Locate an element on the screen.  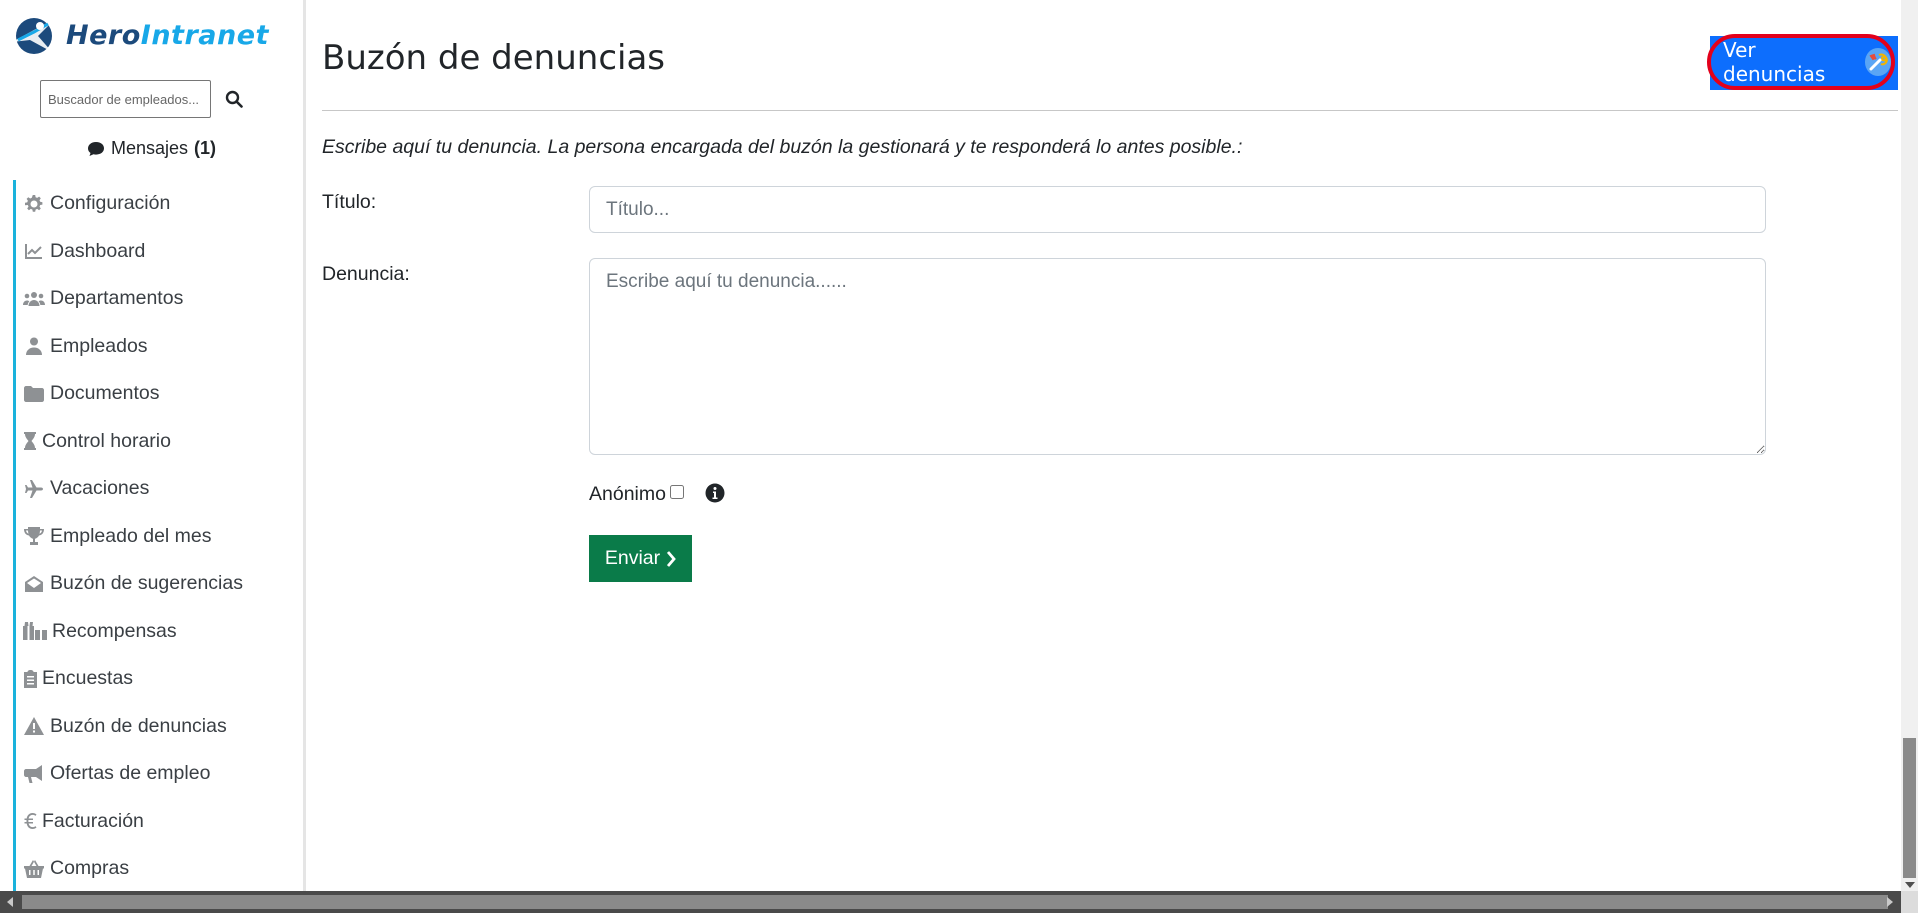
anonymous-label: Anónimo is located at coordinates (627, 494).